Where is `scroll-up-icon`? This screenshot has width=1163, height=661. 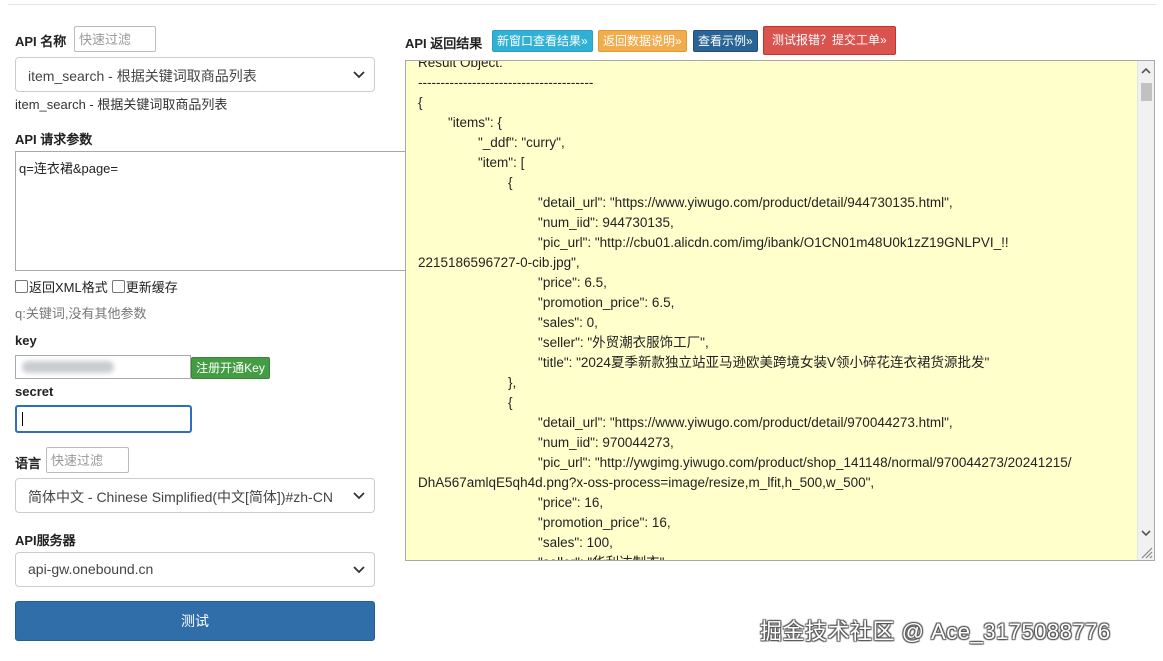 scroll-up-icon is located at coordinates (1146, 71).